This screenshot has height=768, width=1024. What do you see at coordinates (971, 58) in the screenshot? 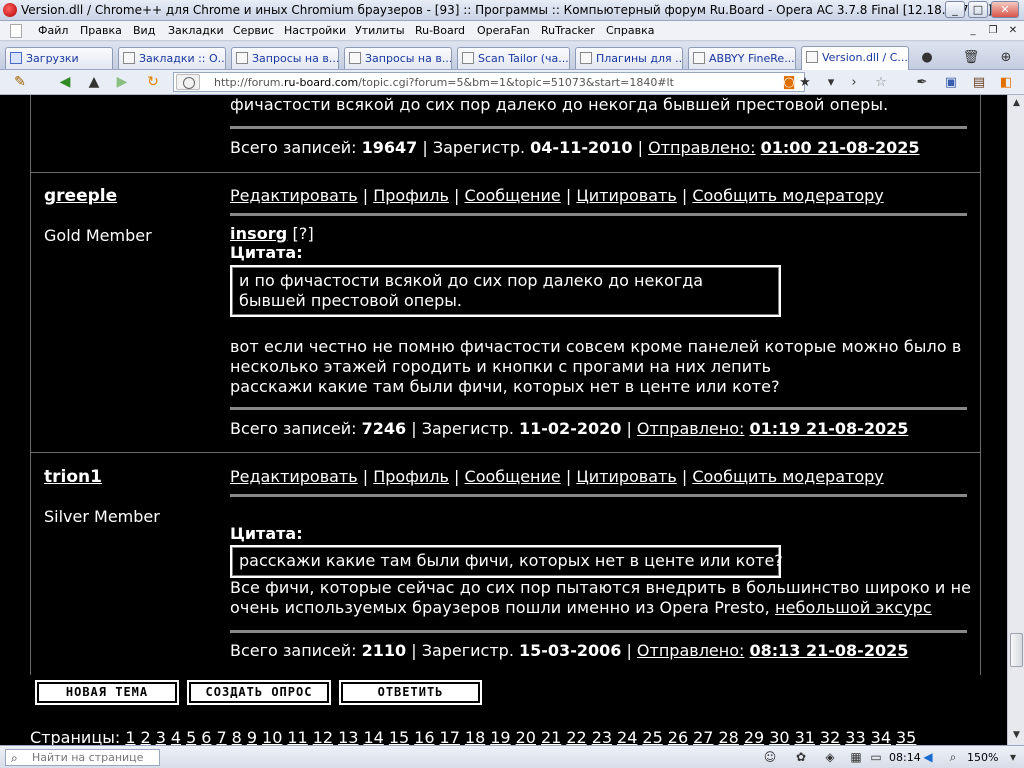
I see `trash-icon: 🗑` at bounding box center [971, 58].